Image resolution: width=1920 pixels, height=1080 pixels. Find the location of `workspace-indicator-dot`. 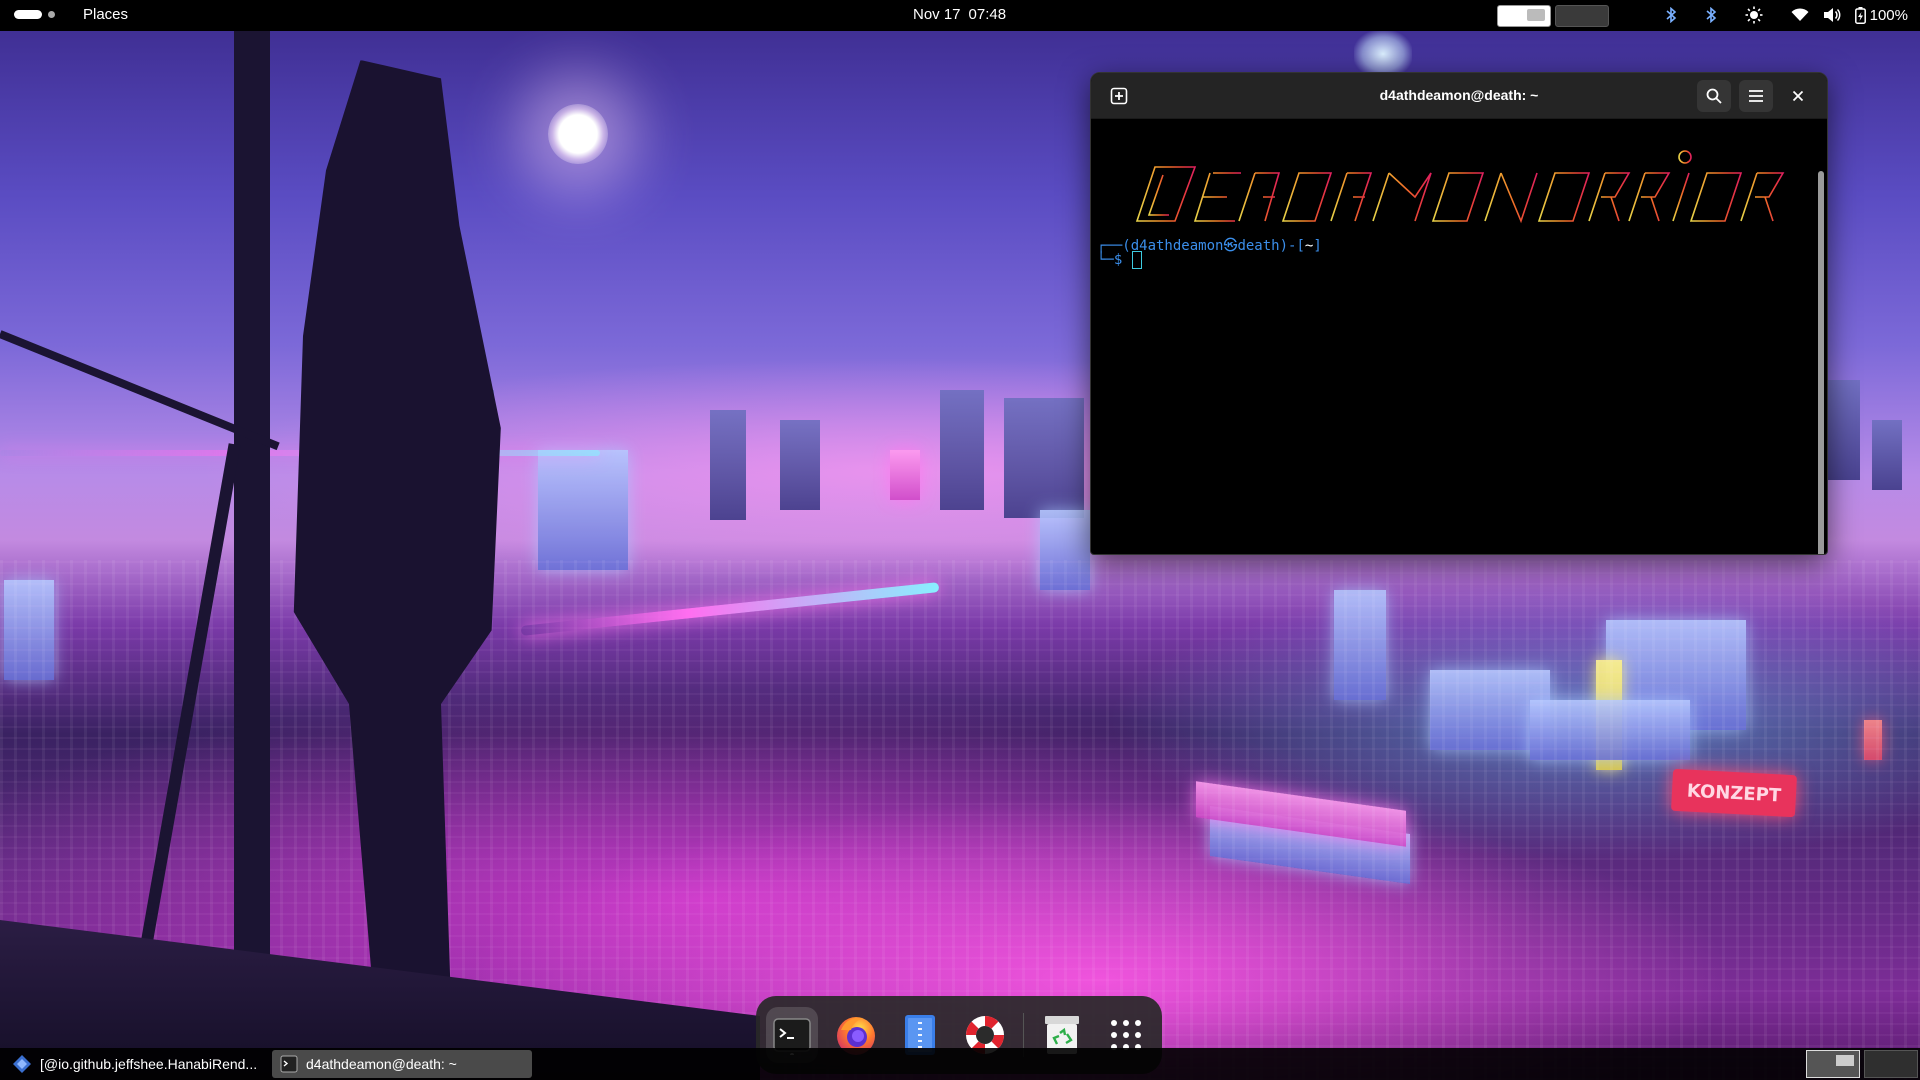

workspace-indicator-dot is located at coordinates (51, 14).